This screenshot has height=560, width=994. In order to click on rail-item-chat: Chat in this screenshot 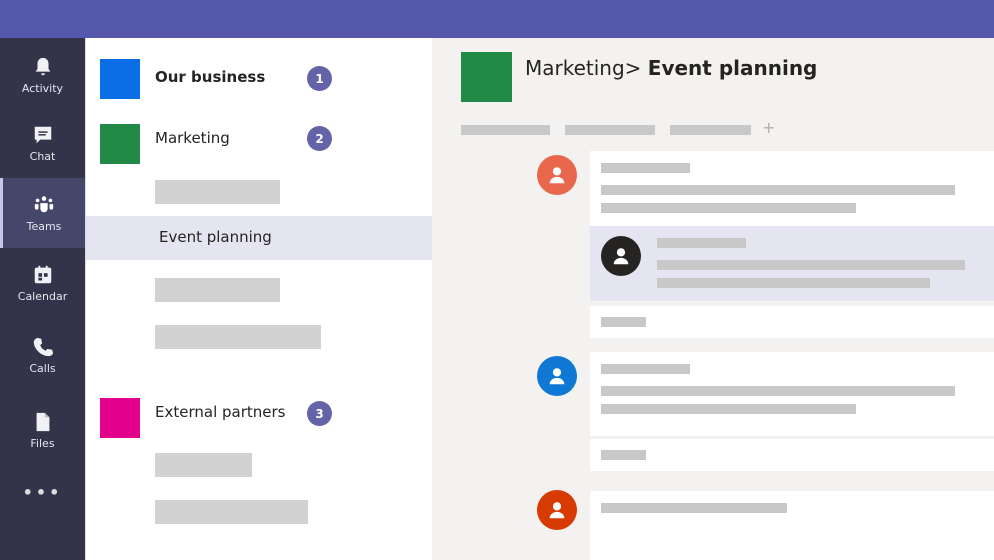, I will do `click(42, 143)`.